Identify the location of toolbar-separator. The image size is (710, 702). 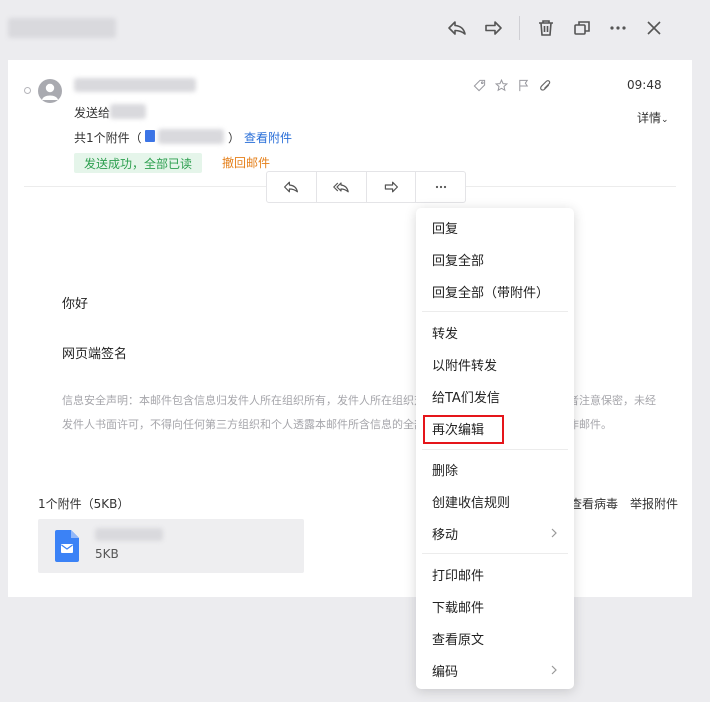
(519, 28).